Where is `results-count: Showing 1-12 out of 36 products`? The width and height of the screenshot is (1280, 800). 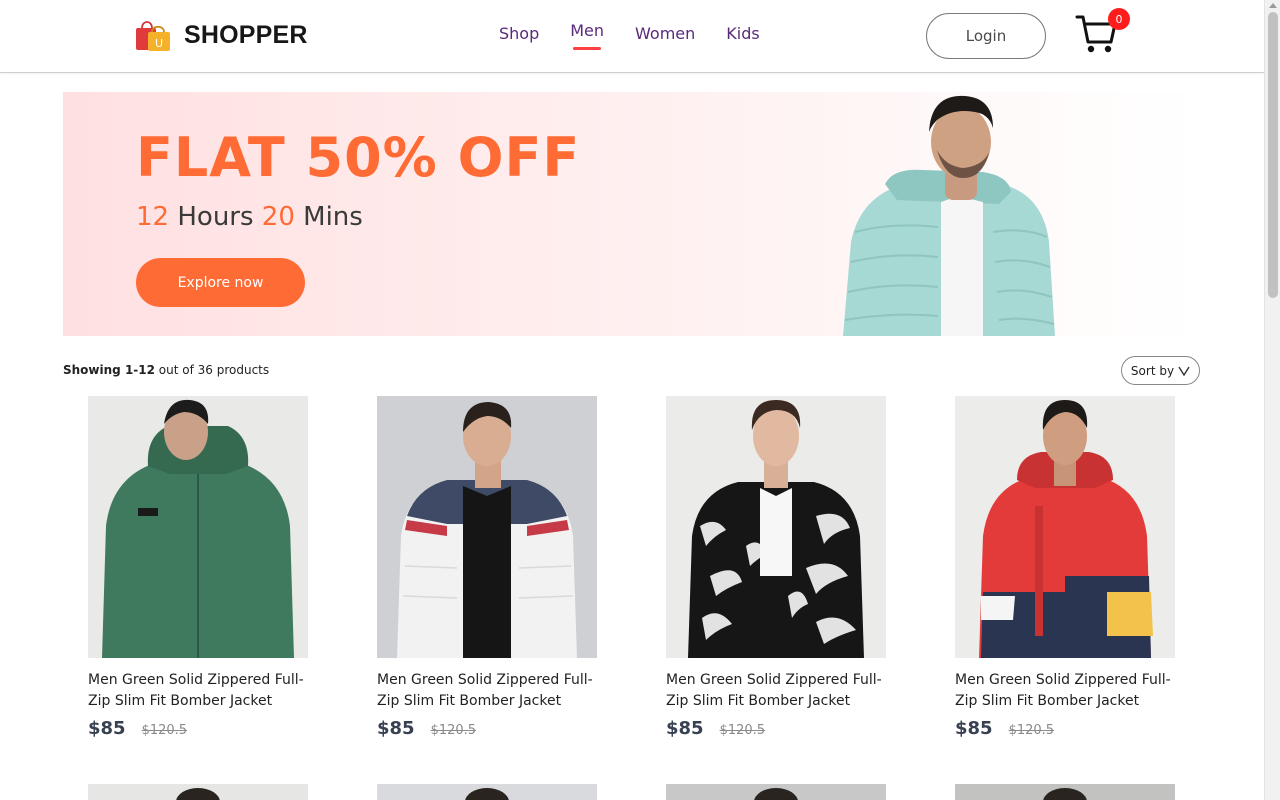 results-count: Showing 1-12 out of 36 products is located at coordinates (166, 370).